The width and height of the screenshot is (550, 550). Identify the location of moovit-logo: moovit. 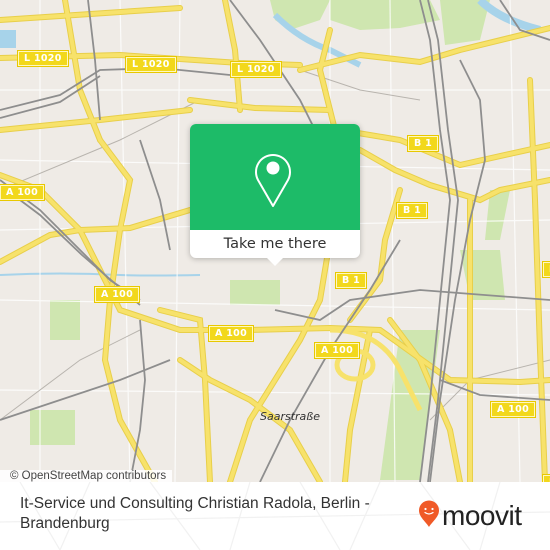
(470, 516).